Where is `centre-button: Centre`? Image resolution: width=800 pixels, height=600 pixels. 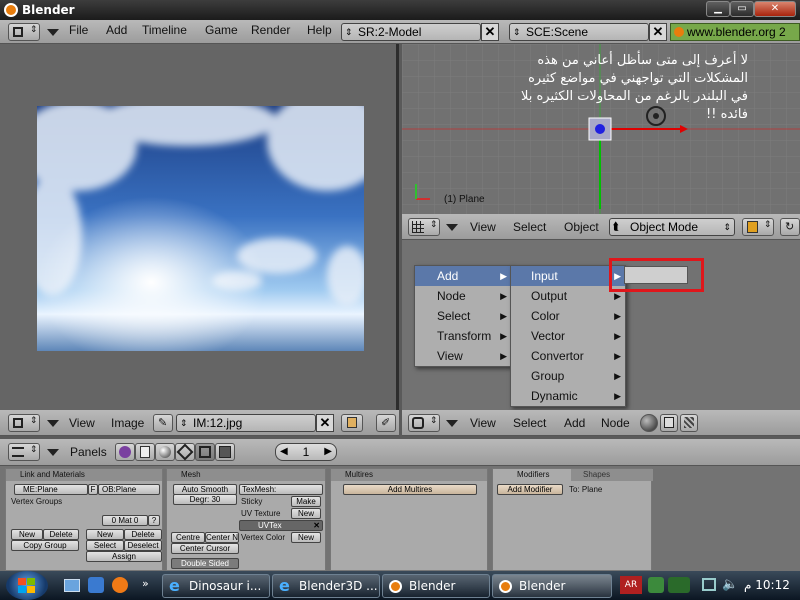 centre-button: Centre is located at coordinates (188, 537).